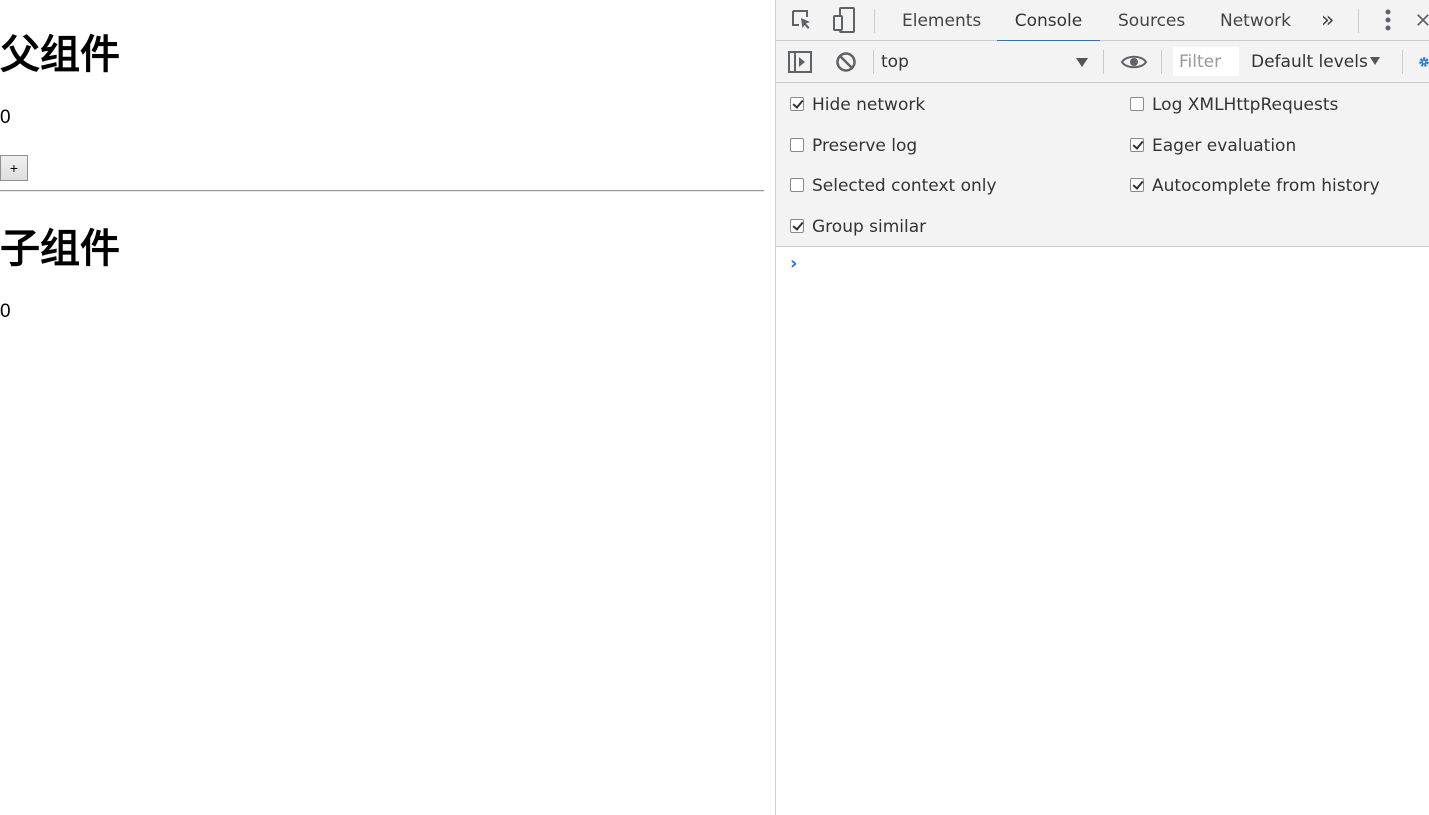 This screenshot has height=815, width=1429. I want to click on log-xhr-checkbox, so click(1137, 104).